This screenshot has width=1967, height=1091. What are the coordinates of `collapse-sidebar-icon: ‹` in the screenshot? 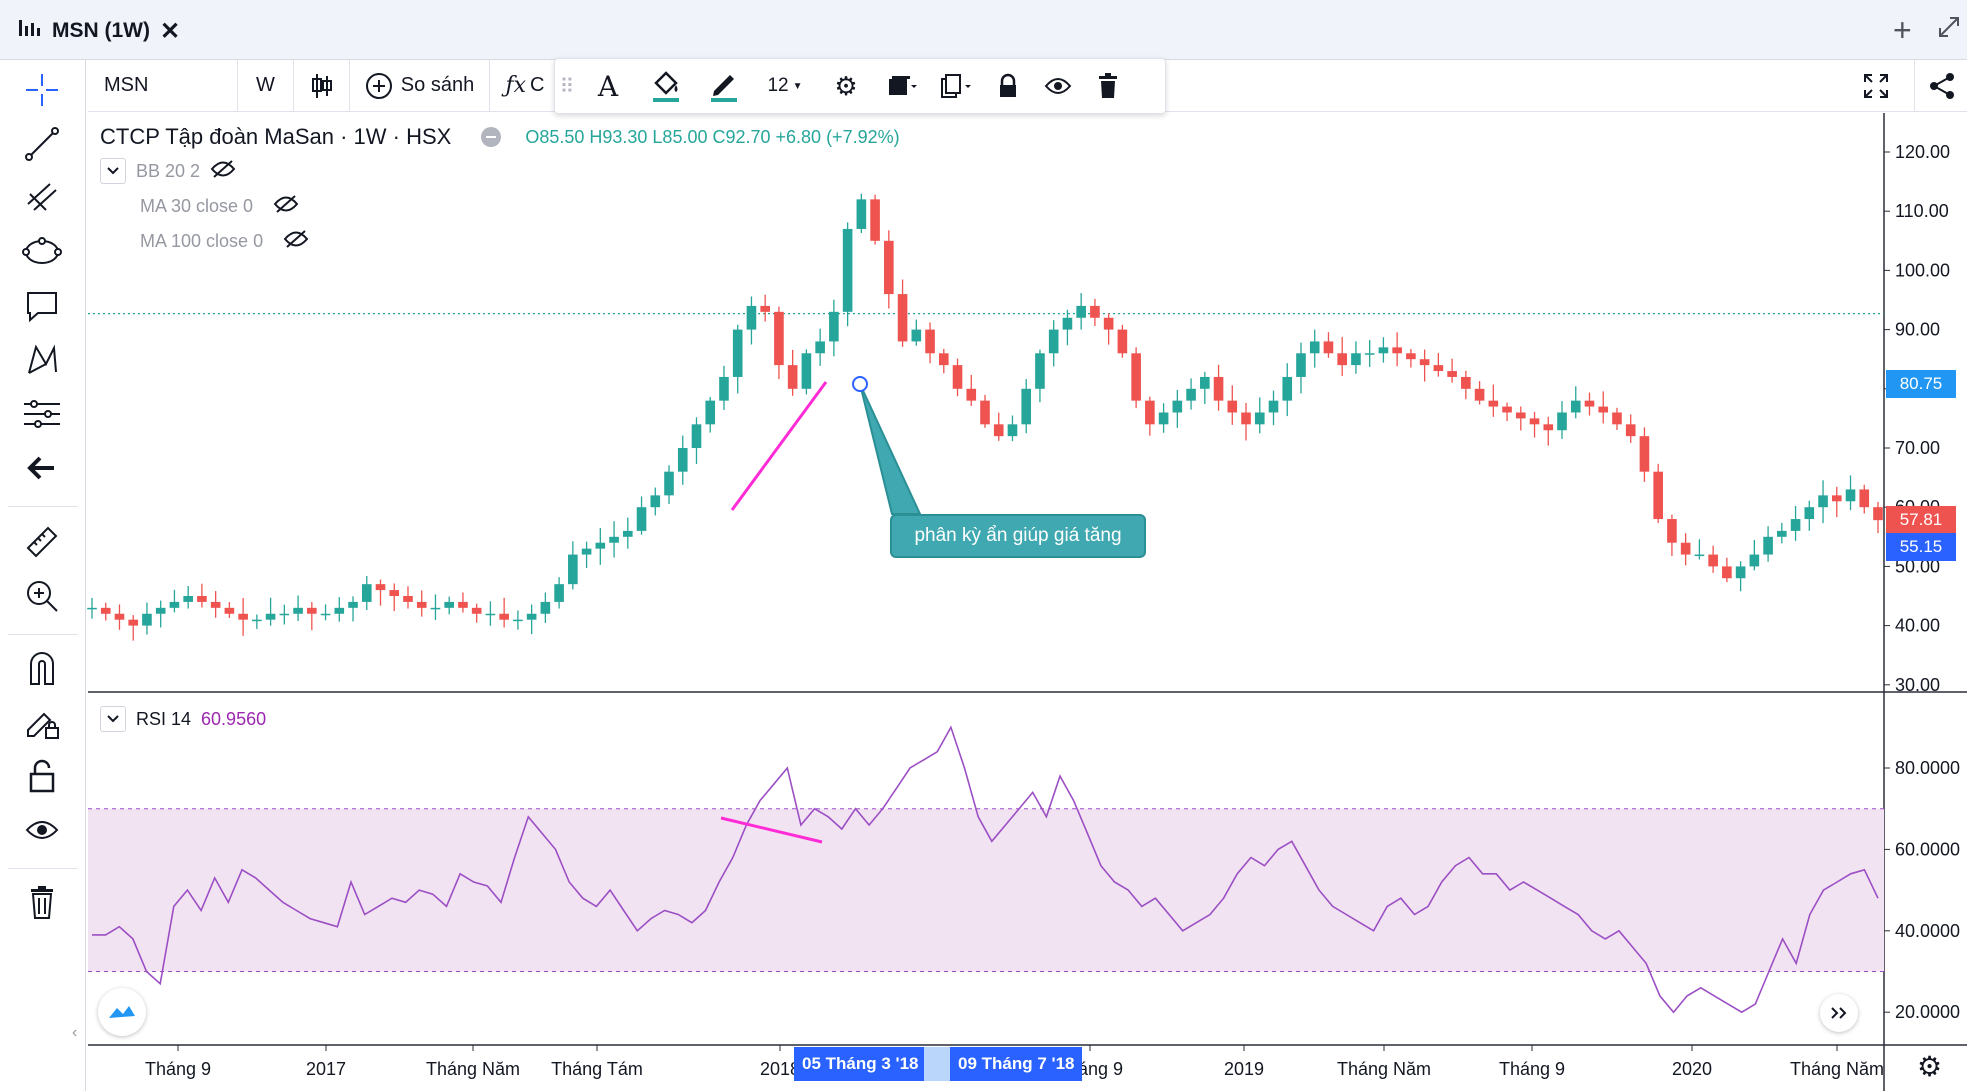 It's located at (74, 1033).